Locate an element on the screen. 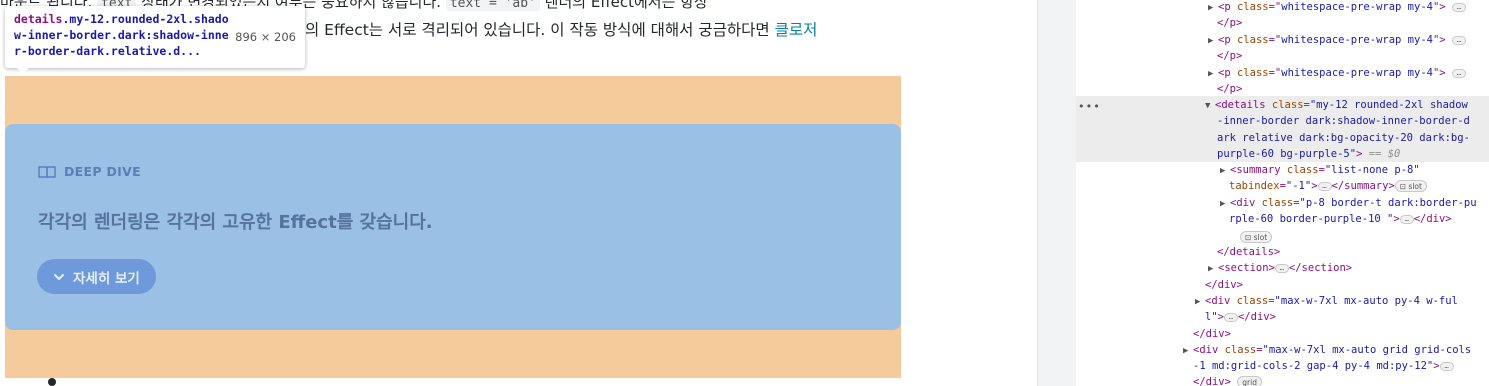 The image size is (1489, 386). text-segment: 렌더의 Effect에서는 항상 is located at coordinates (623, 5).